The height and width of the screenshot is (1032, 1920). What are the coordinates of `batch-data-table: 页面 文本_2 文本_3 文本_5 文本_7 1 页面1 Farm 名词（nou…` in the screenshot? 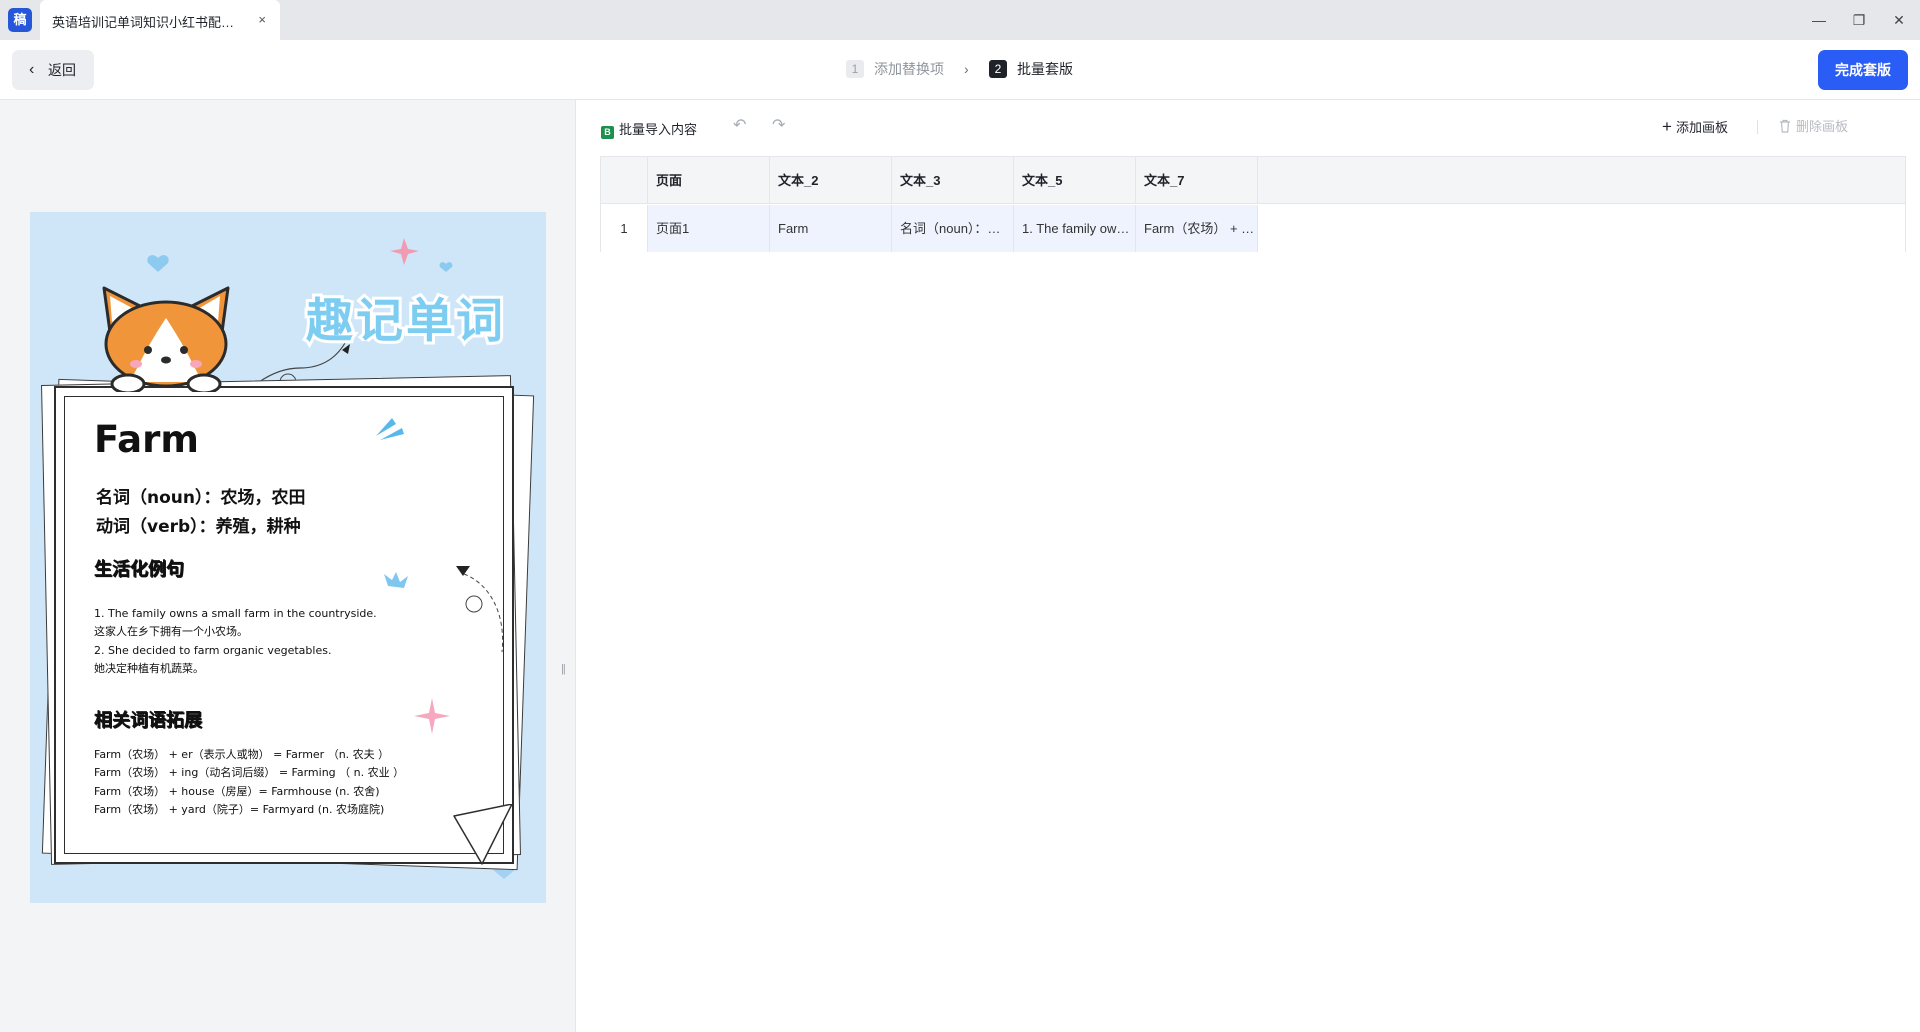 It's located at (1253, 204).